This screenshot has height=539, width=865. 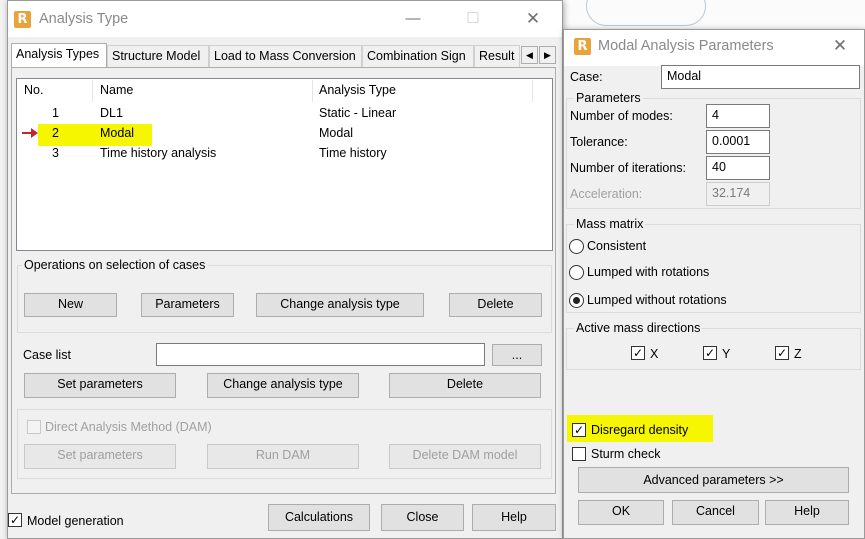 What do you see at coordinates (70, 305) in the screenshot?
I see `new-button: New` at bounding box center [70, 305].